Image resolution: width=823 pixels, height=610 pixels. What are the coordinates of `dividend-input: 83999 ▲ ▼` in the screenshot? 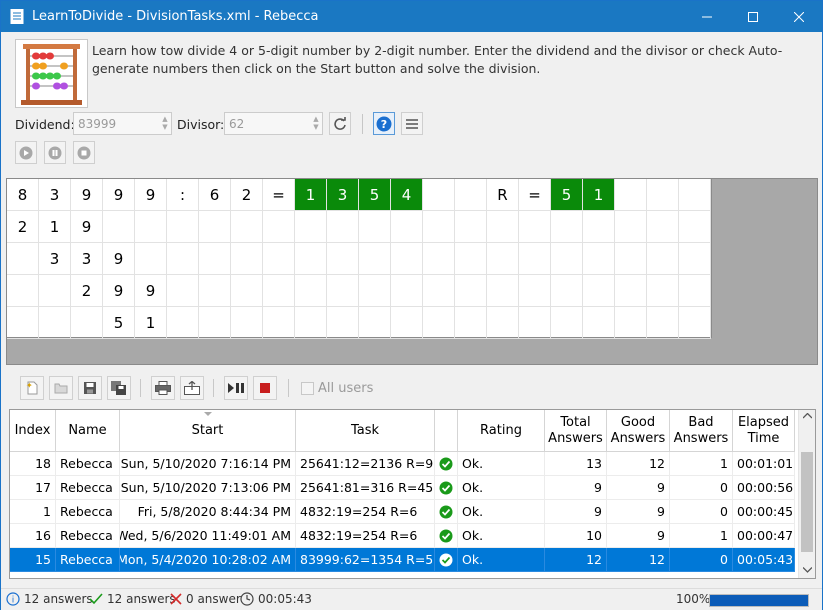 It's located at (122, 123).